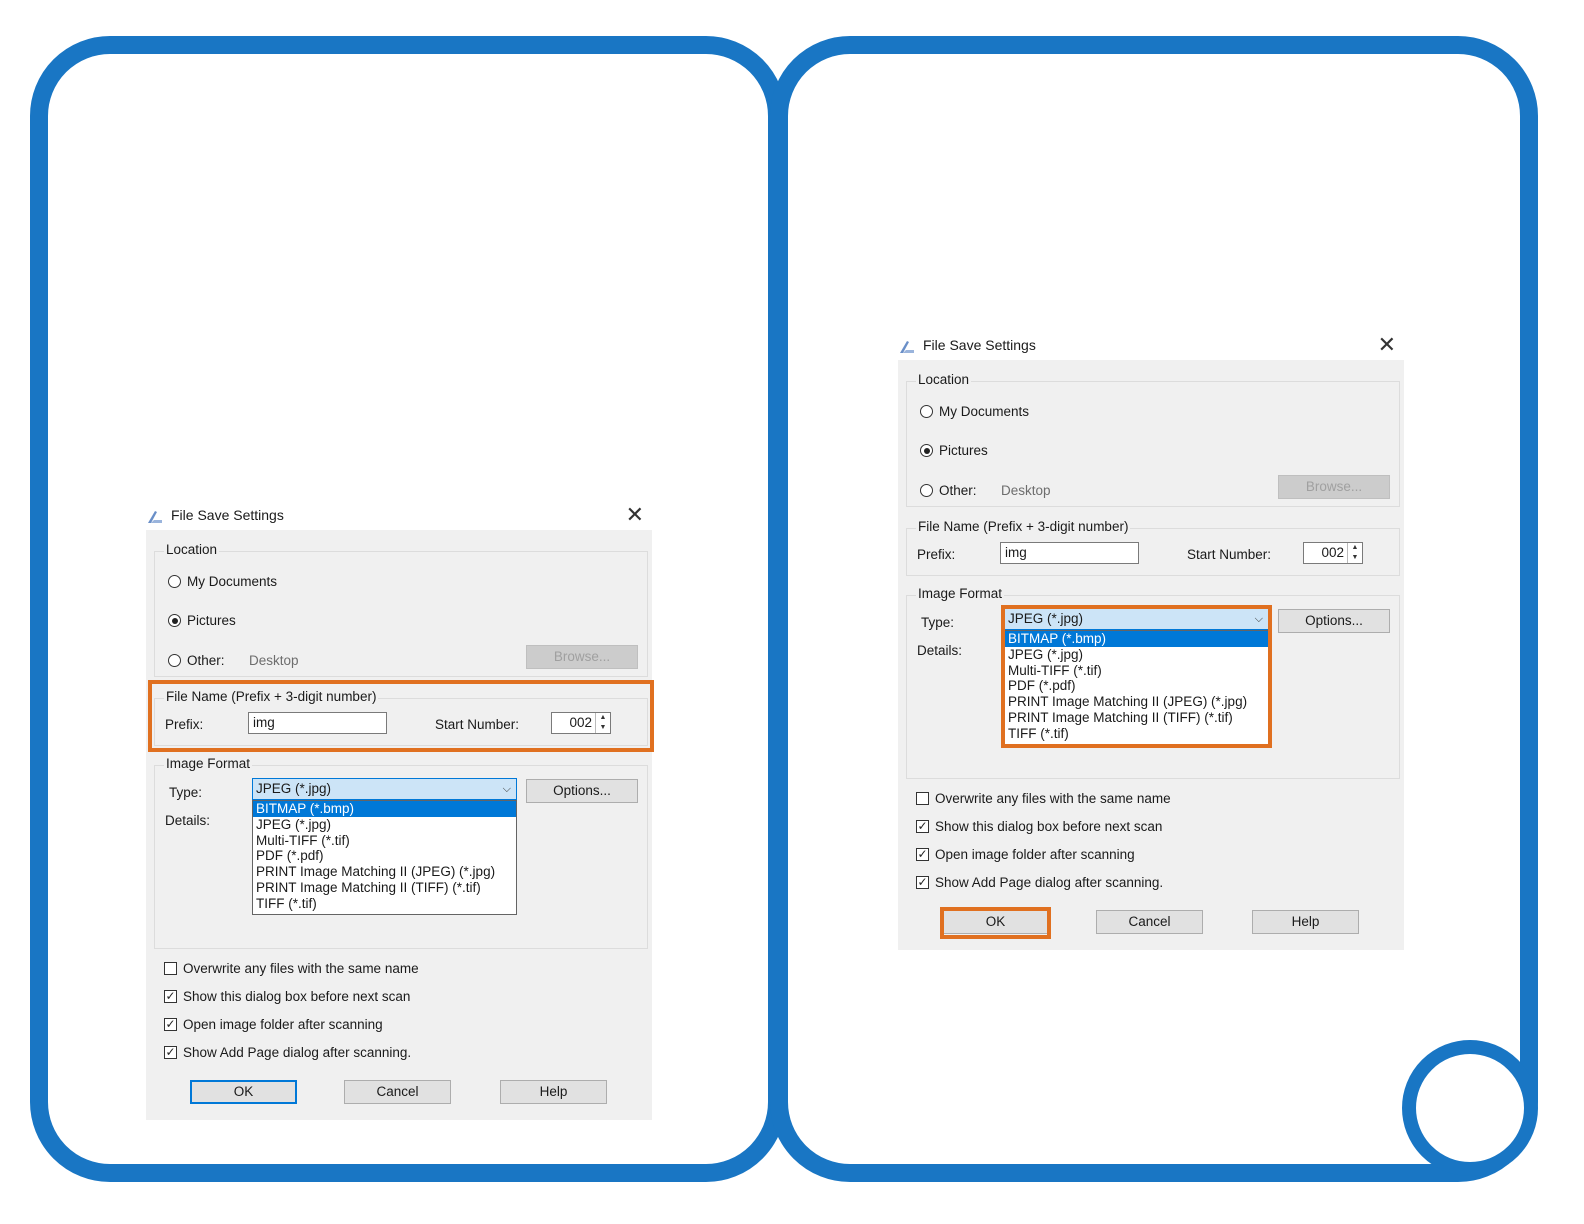 The width and height of the screenshot is (1584, 1224). I want to click on file-name-legend: File Name (Prefix + 3-digit number), so click(1023, 526).